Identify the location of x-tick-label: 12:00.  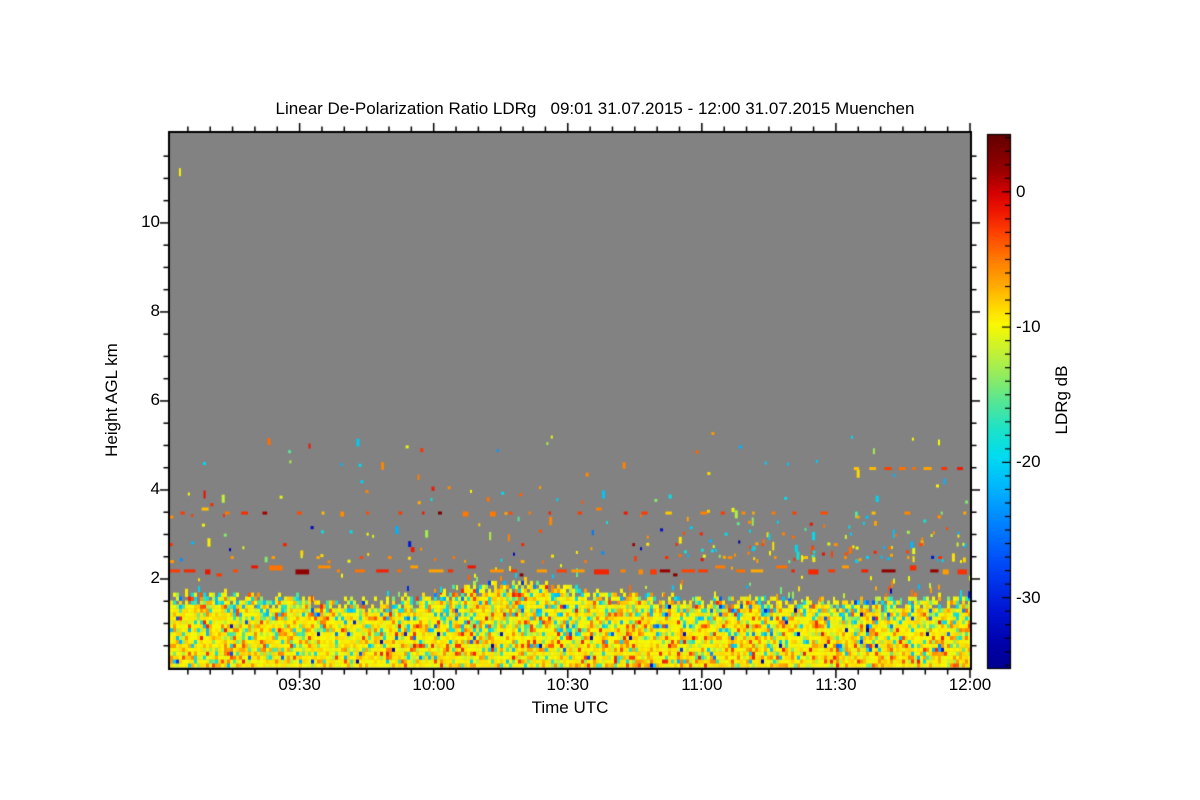
(970, 684).